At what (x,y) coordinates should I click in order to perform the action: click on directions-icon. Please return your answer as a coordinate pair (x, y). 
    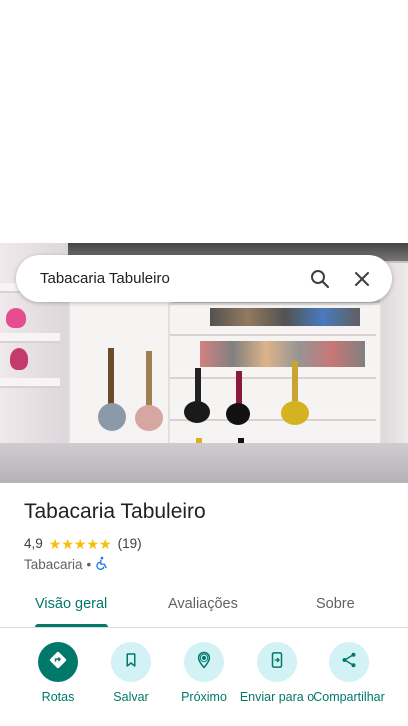
    Looking at the image, I should click on (58, 662).